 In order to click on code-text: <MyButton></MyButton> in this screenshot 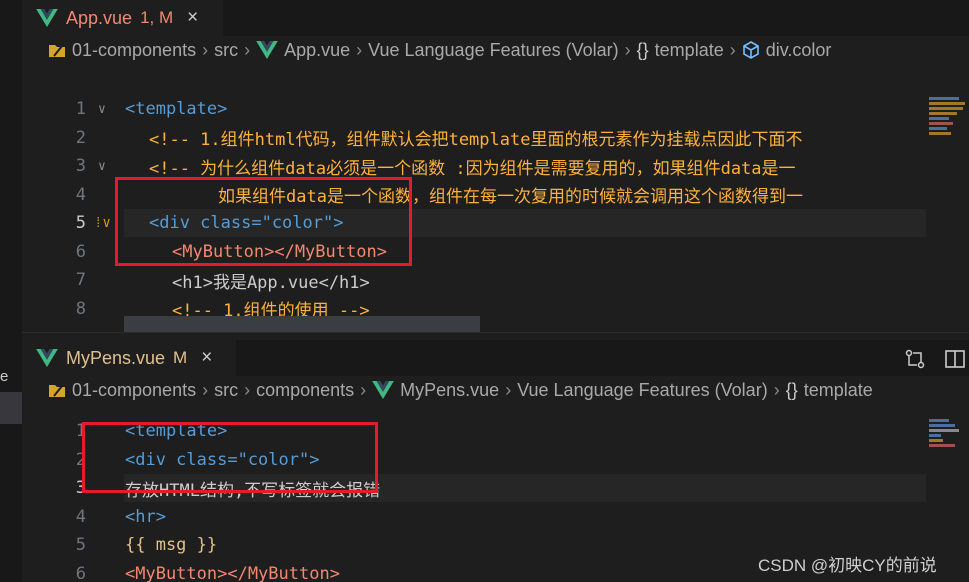, I will do `click(232, 572)`.